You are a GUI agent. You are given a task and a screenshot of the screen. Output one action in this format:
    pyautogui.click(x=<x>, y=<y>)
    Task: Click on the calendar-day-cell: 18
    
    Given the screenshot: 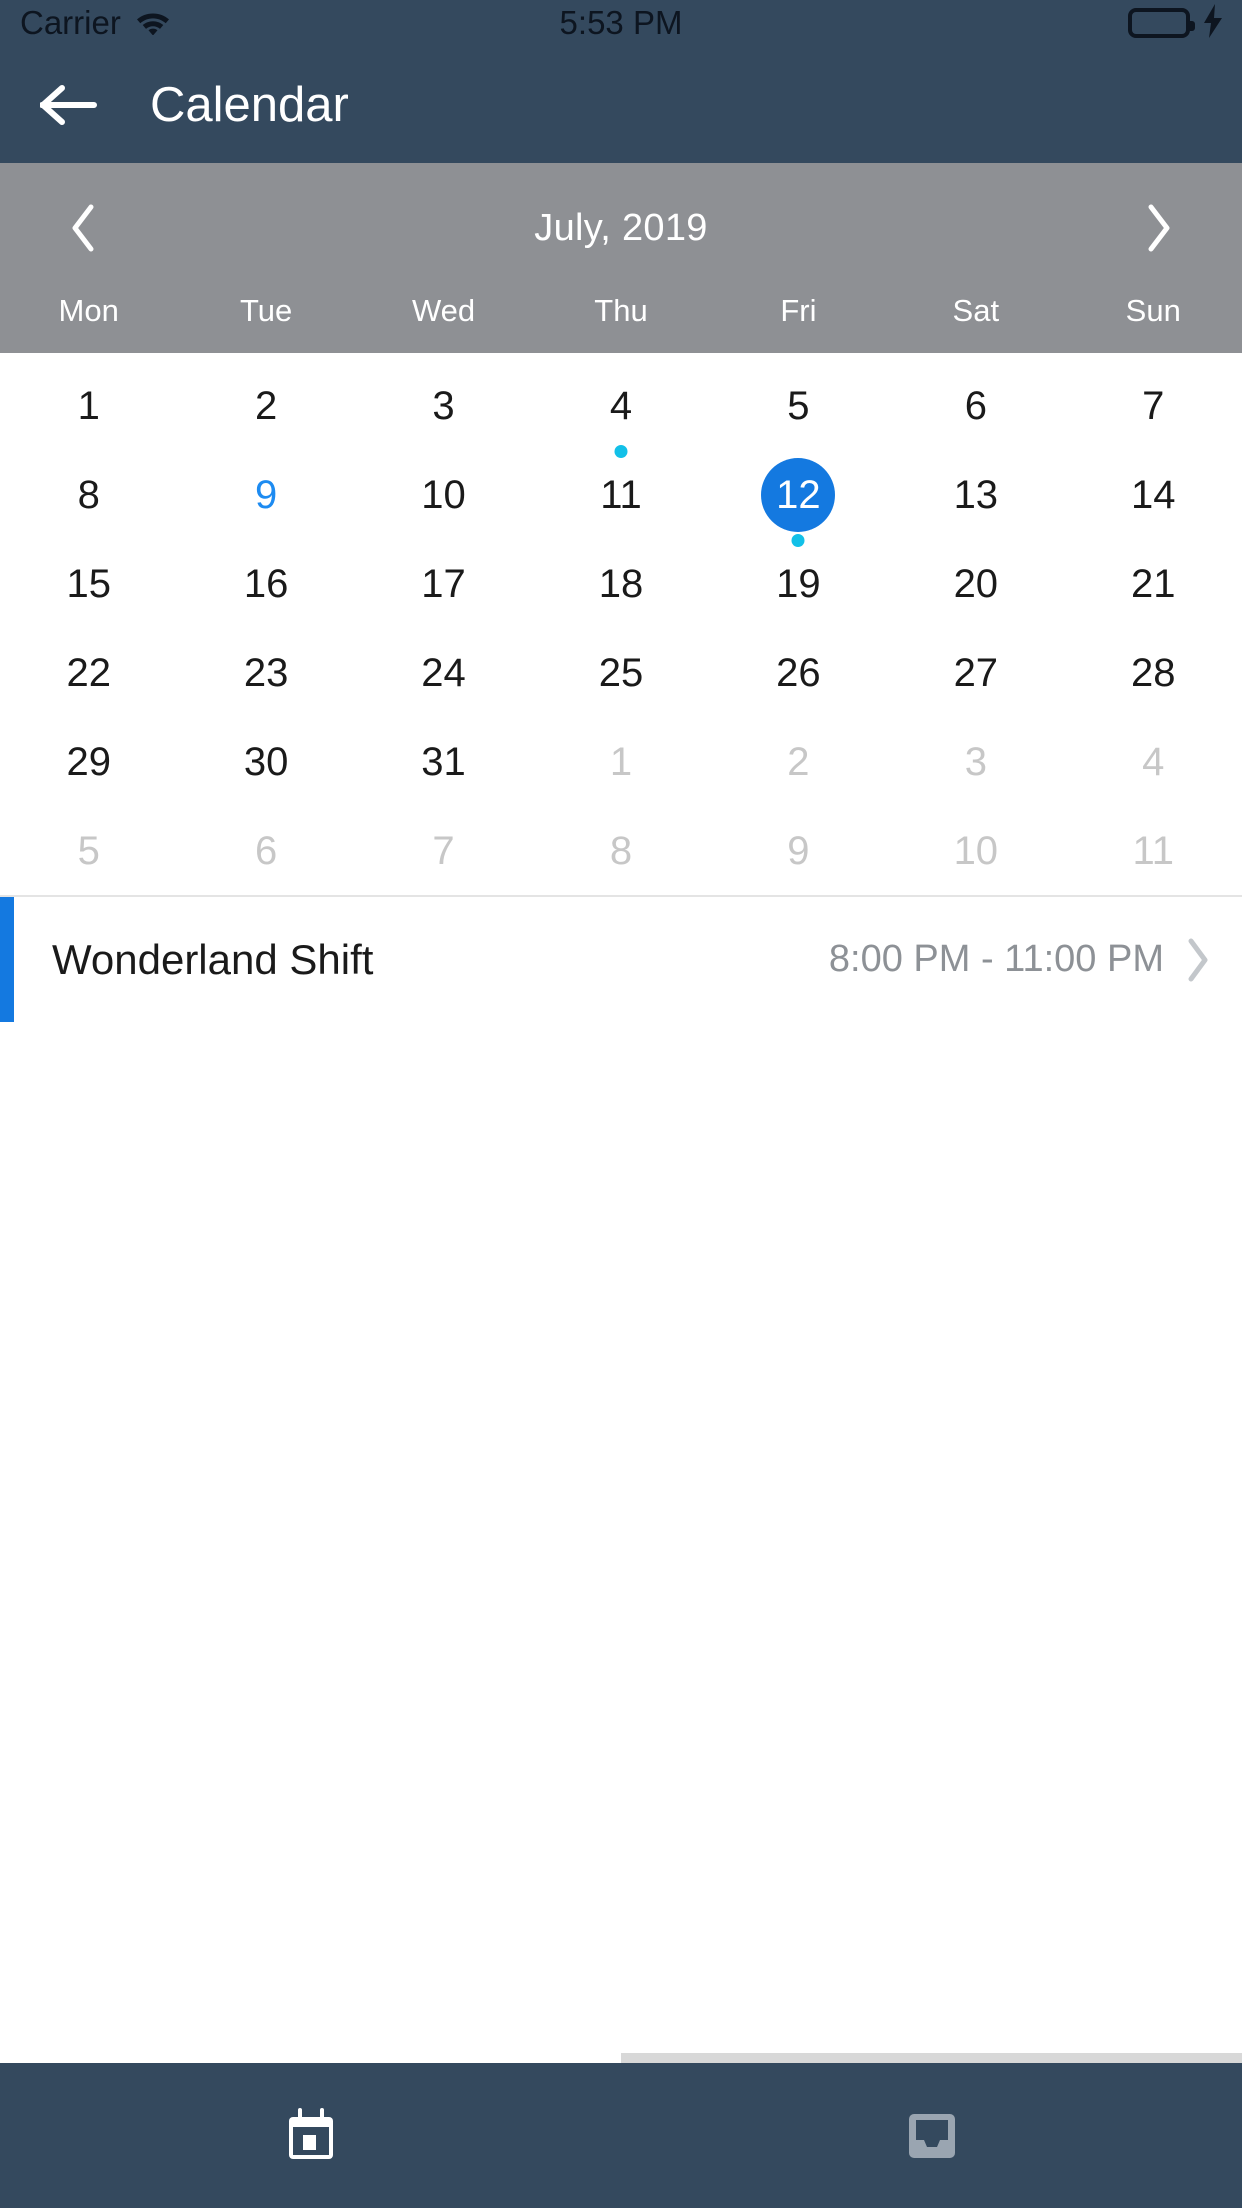 What is the action you would take?
    pyautogui.click(x=620, y=583)
    